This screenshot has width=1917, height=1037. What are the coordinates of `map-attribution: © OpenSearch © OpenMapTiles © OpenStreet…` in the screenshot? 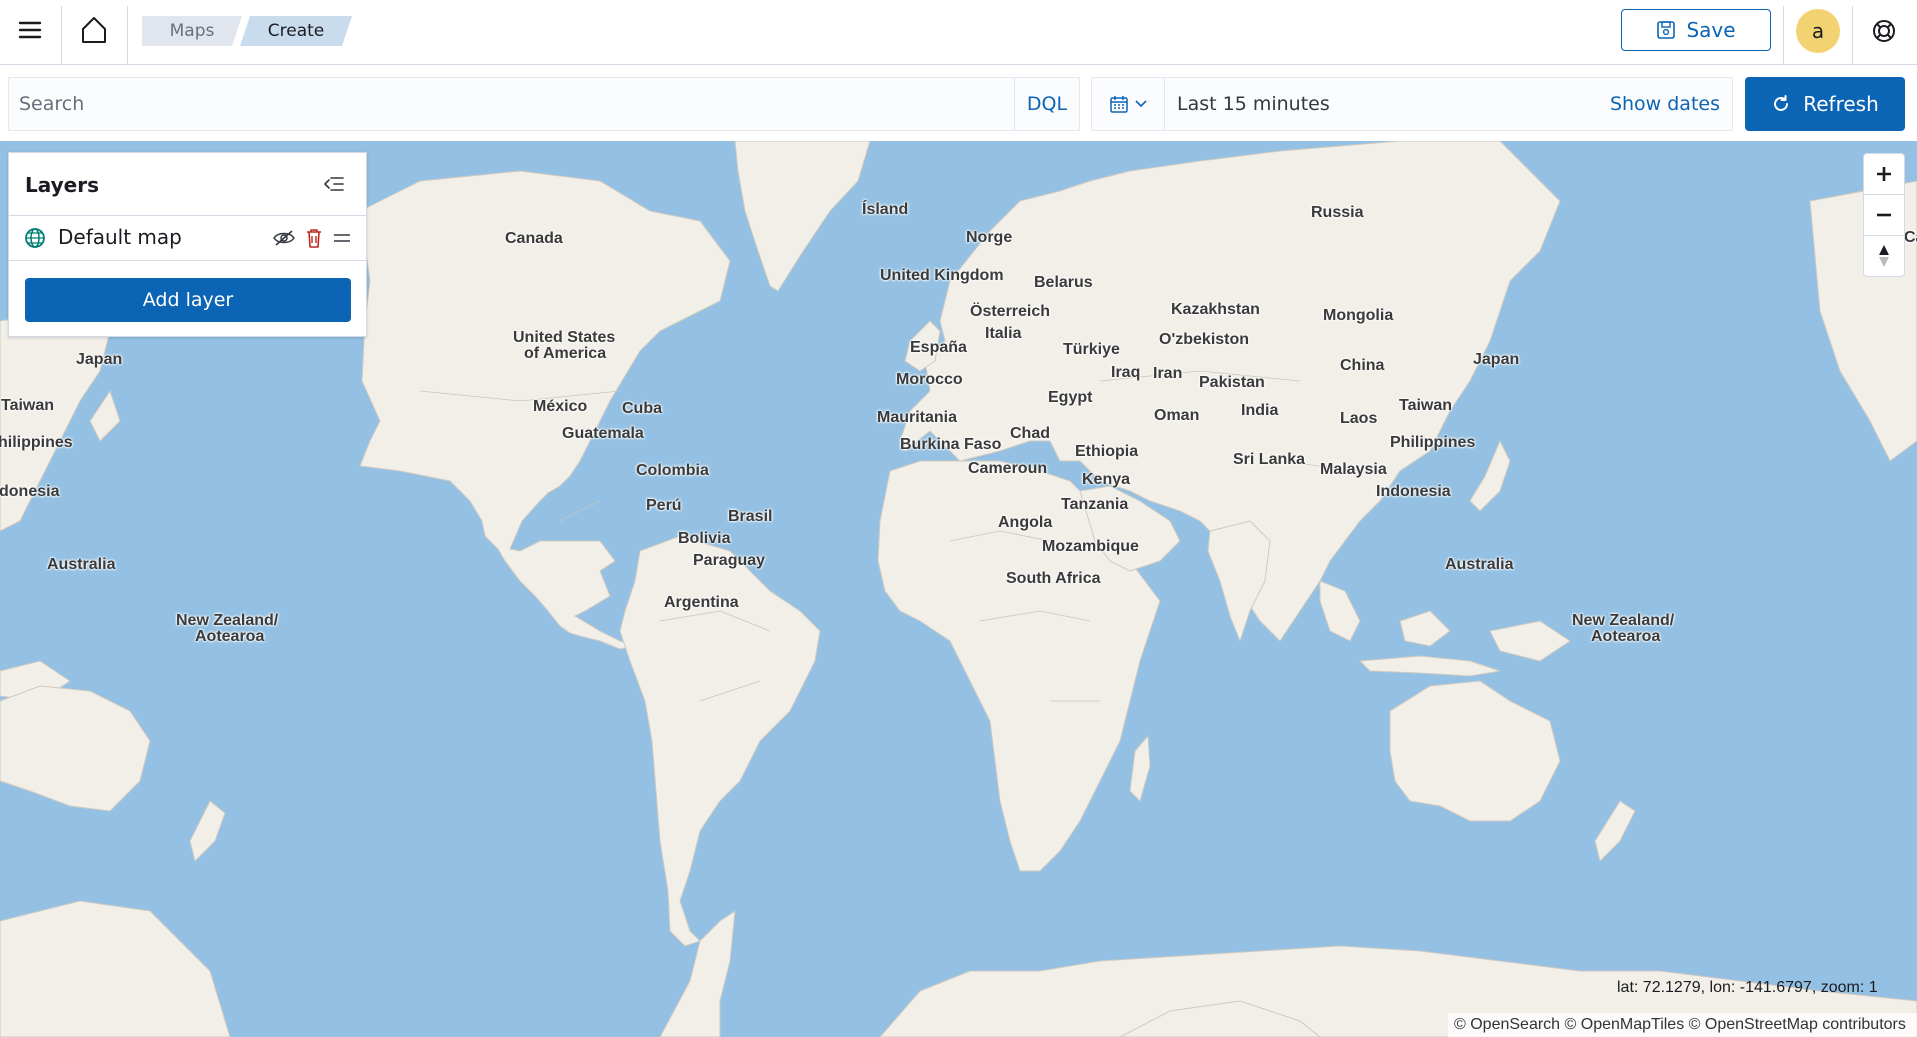 It's located at (1682, 1025).